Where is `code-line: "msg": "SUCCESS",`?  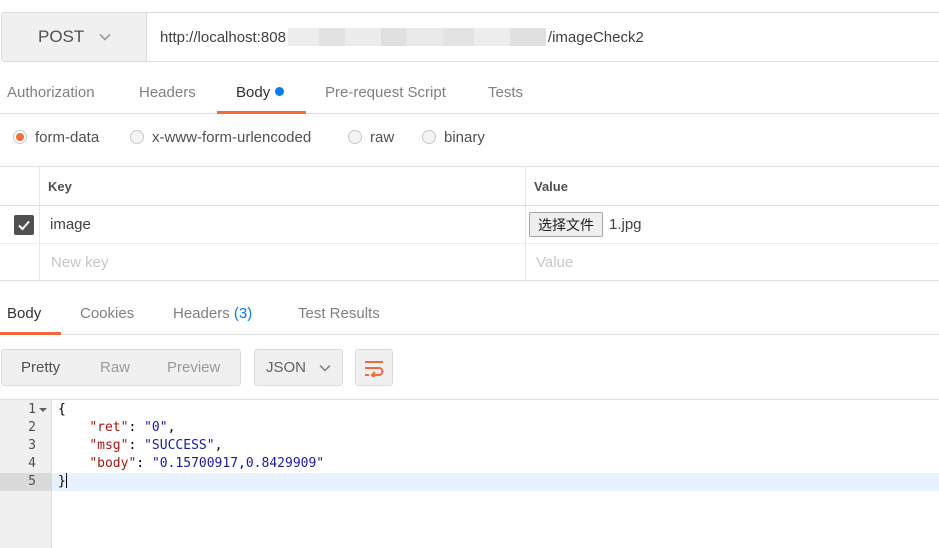
code-line: "msg": "SUCCESS", is located at coordinates (156, 445).